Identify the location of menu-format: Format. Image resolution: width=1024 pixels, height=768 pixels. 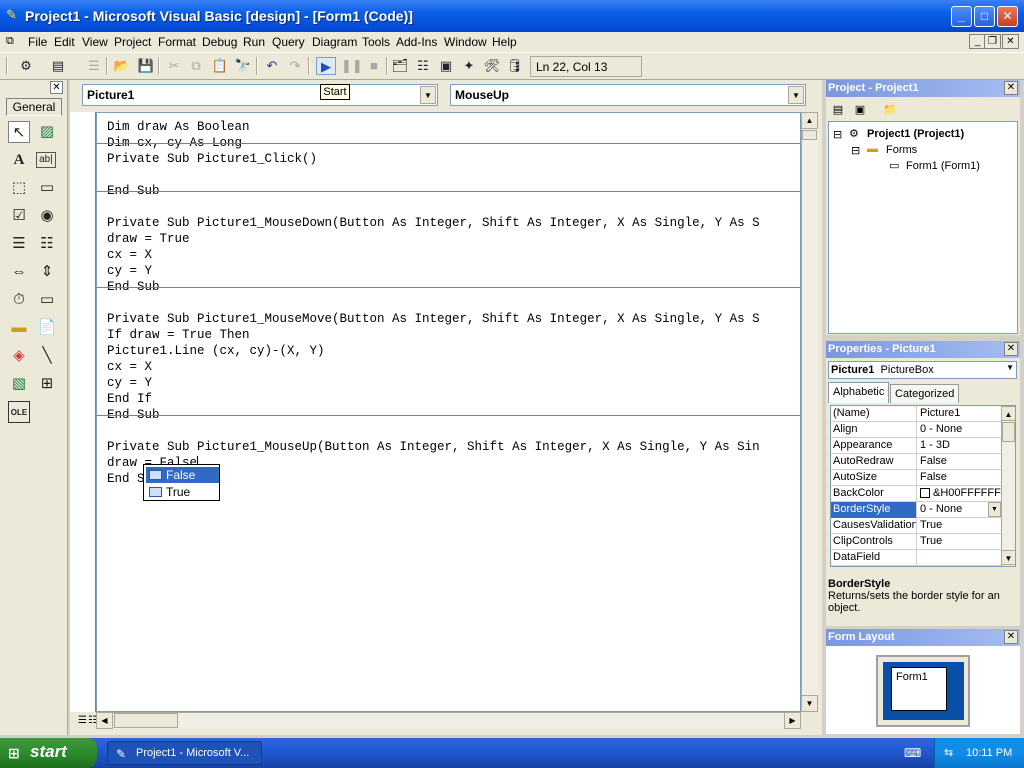
(177, 42).